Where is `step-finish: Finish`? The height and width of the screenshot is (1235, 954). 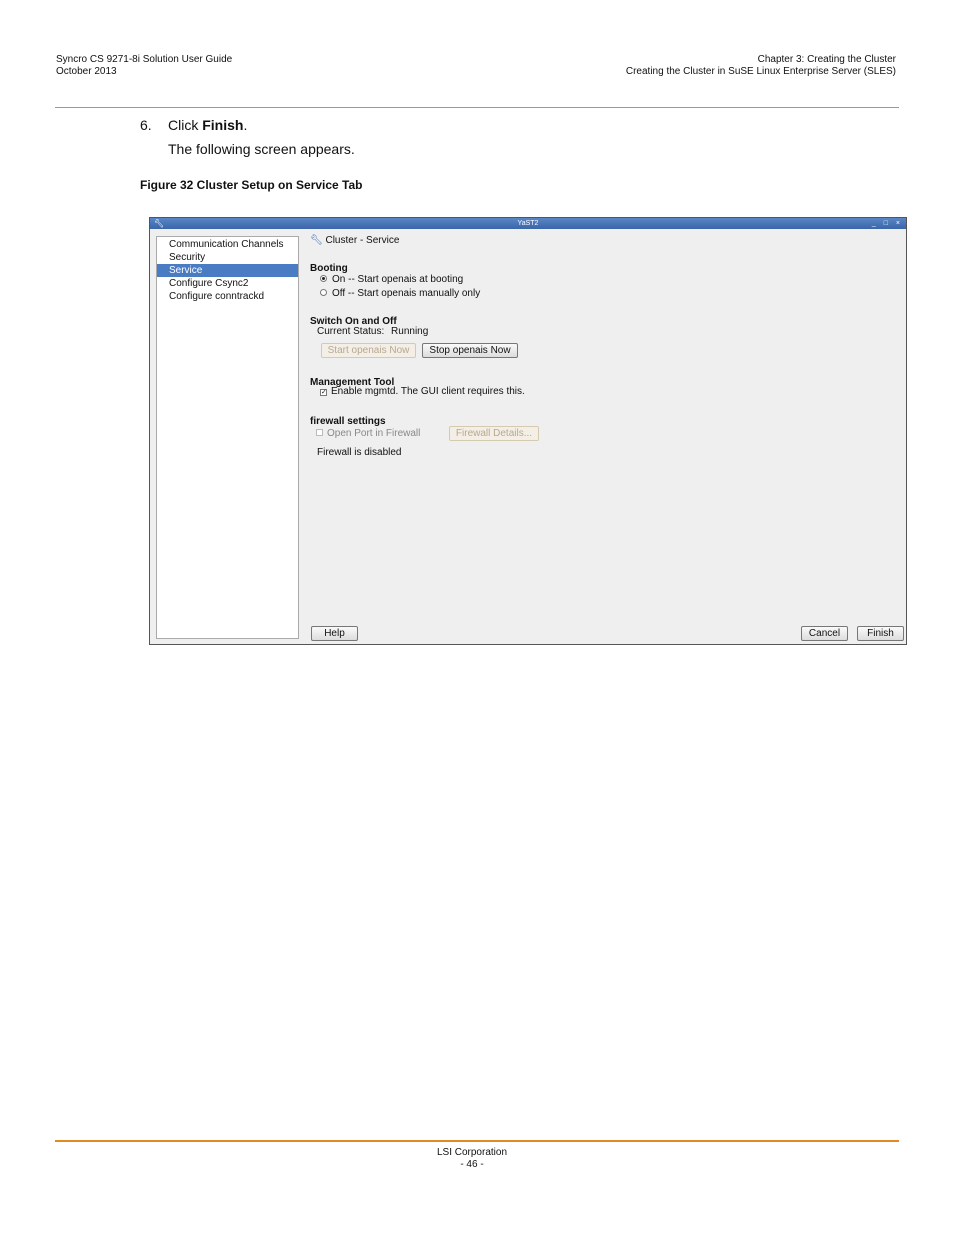 step-finish: Finish is located at coordinates (223, 125).